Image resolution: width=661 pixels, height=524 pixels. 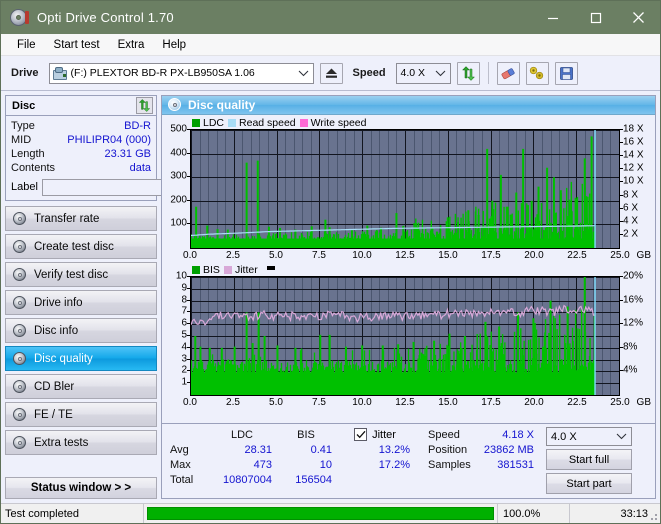 I want to click on legend-label-read-speed: Read speed, so click(x=267, y=123).